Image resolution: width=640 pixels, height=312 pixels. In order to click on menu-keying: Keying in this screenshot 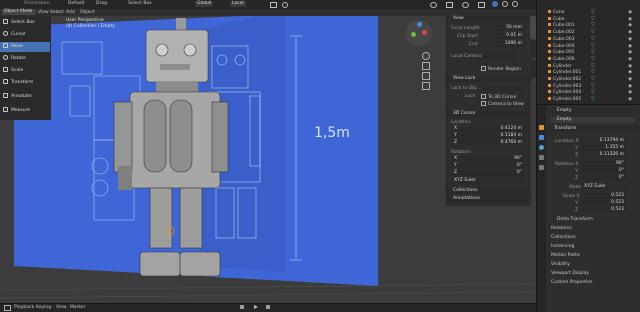, I will do `click(43, 307)`.